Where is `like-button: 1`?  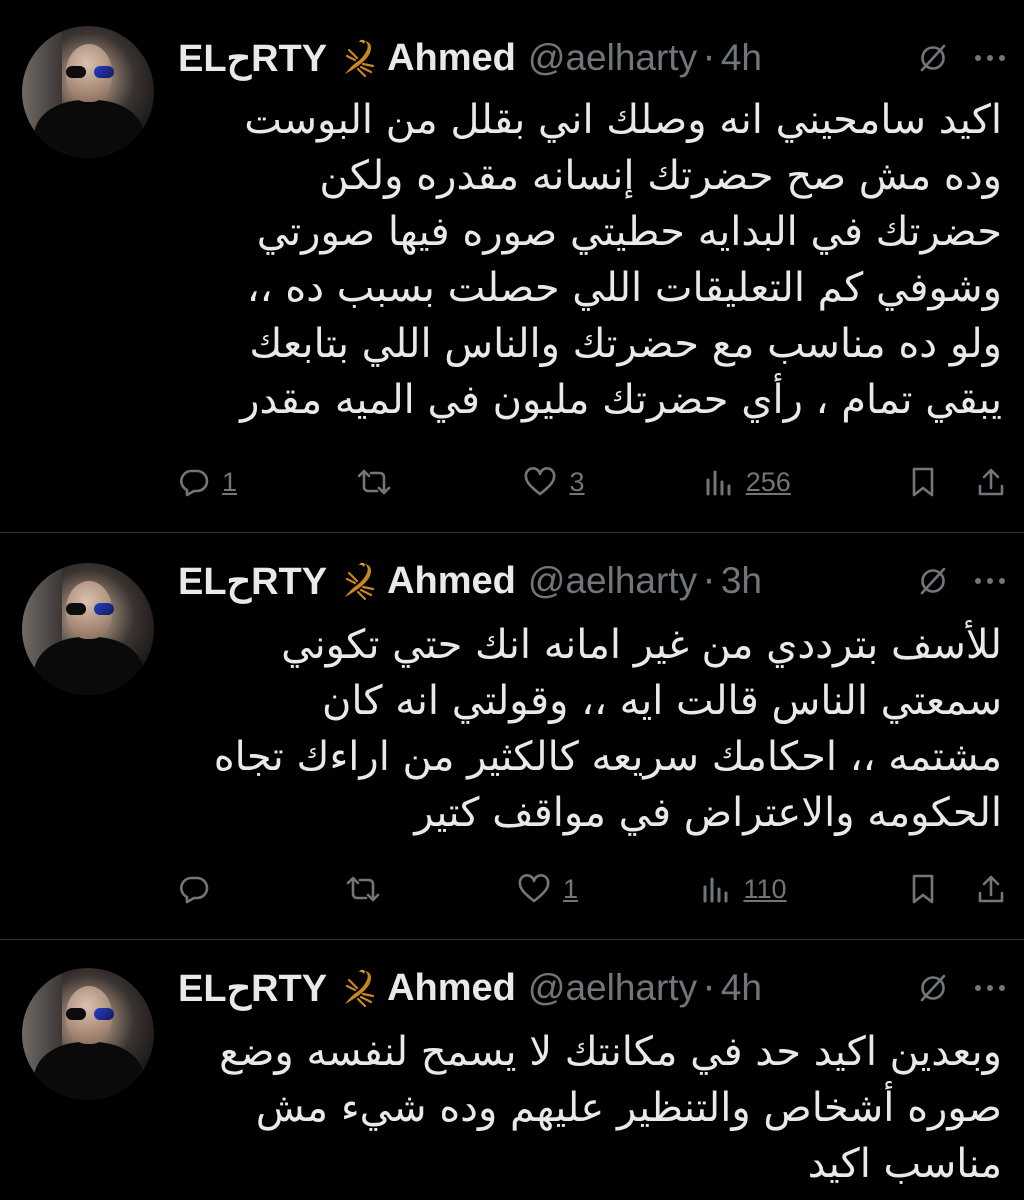
like-button: 1 is located at coordinates (547, 889).